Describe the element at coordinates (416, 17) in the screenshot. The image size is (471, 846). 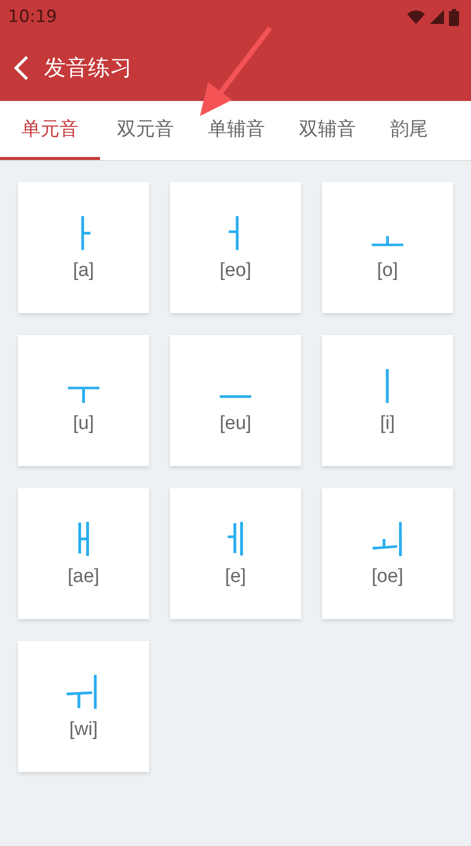
I see `wifi-icon` at that location.